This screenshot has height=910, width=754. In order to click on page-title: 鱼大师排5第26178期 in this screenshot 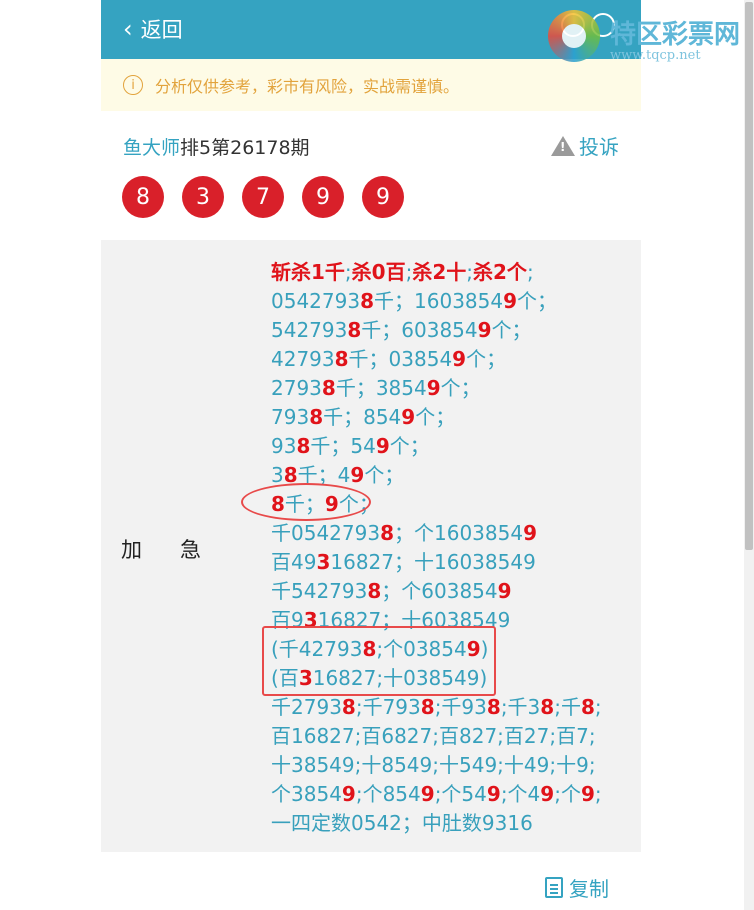, I will do `click(216, 146)`.